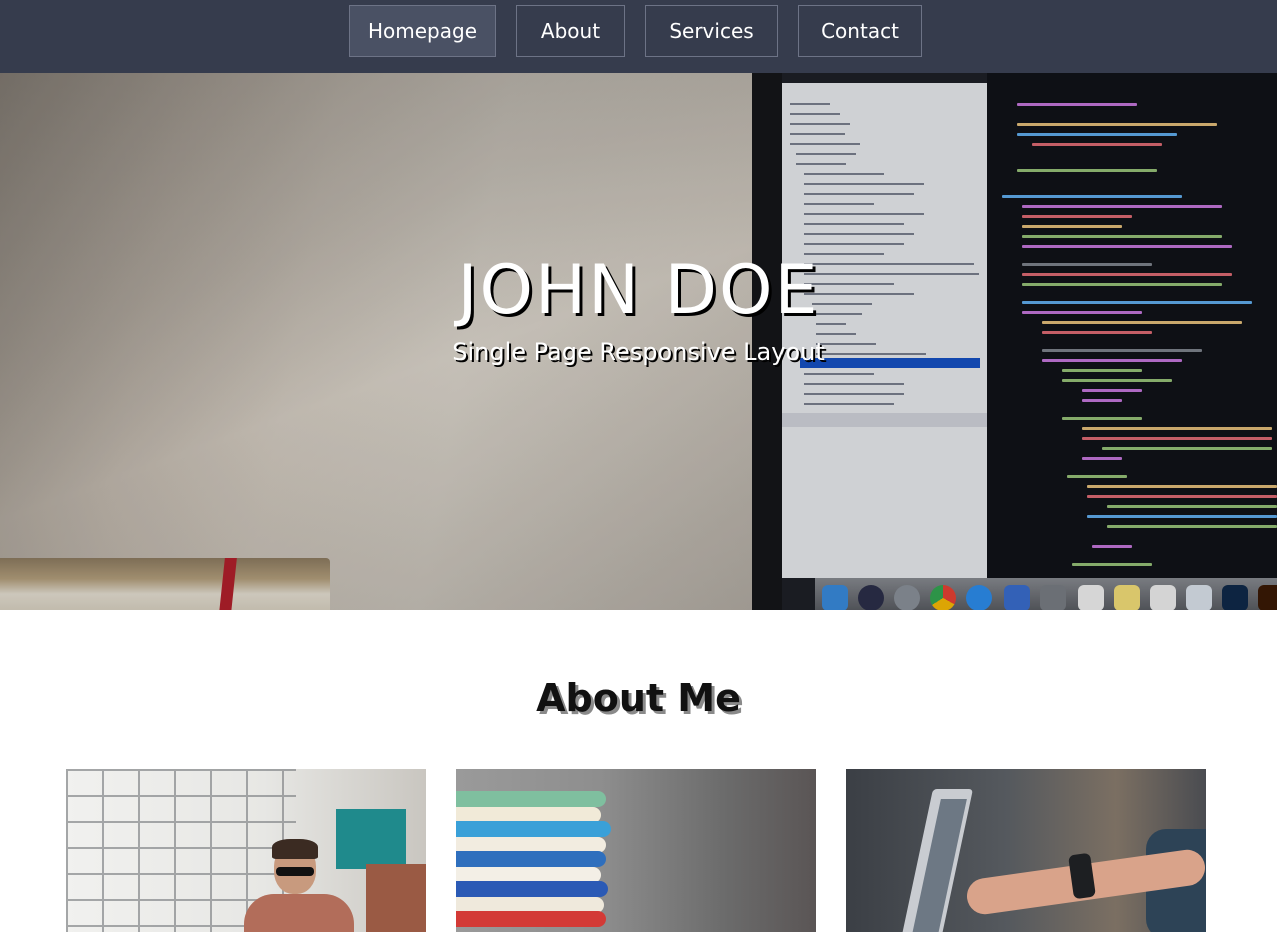 The height and width of the screenshot is (932, 1277). What do you see at coordinates (246, 850) in the screenshot?
I see `about-card-image-person` at bounding box center [246, 850].